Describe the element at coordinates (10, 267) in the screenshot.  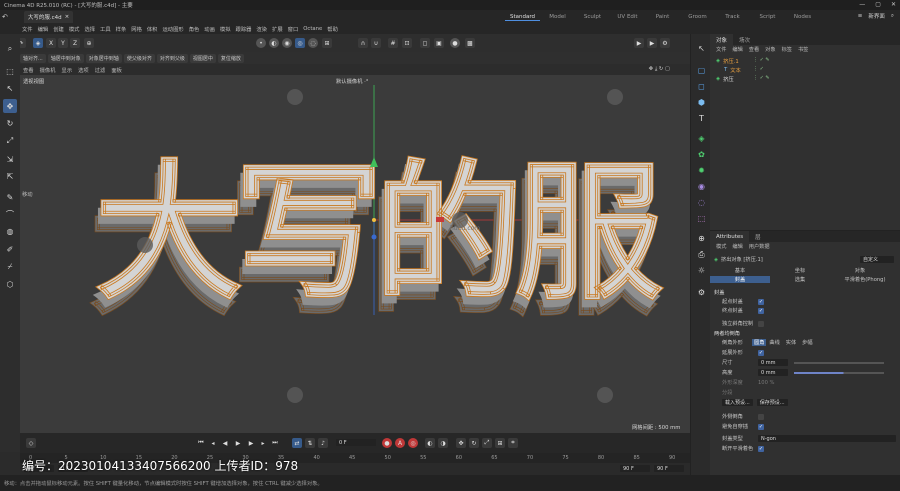
I see `knife-icon: ⌿` at that location.